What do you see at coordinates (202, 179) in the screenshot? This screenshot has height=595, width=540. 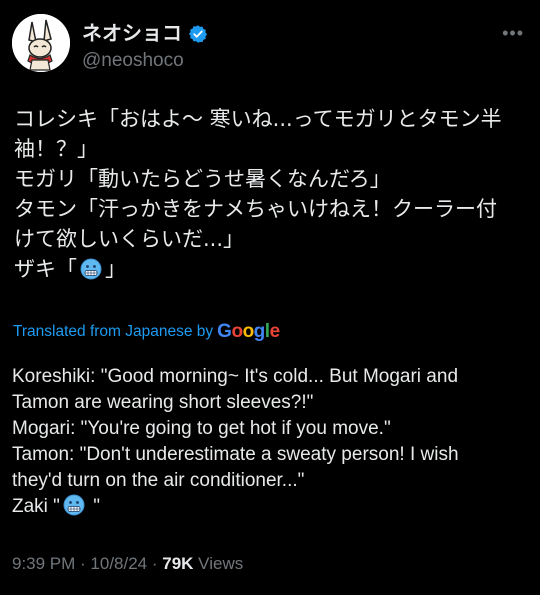 I see `original-line: モガリ「動いたらどうせ暑くなんだろ」` at bounding box center [202, 179].